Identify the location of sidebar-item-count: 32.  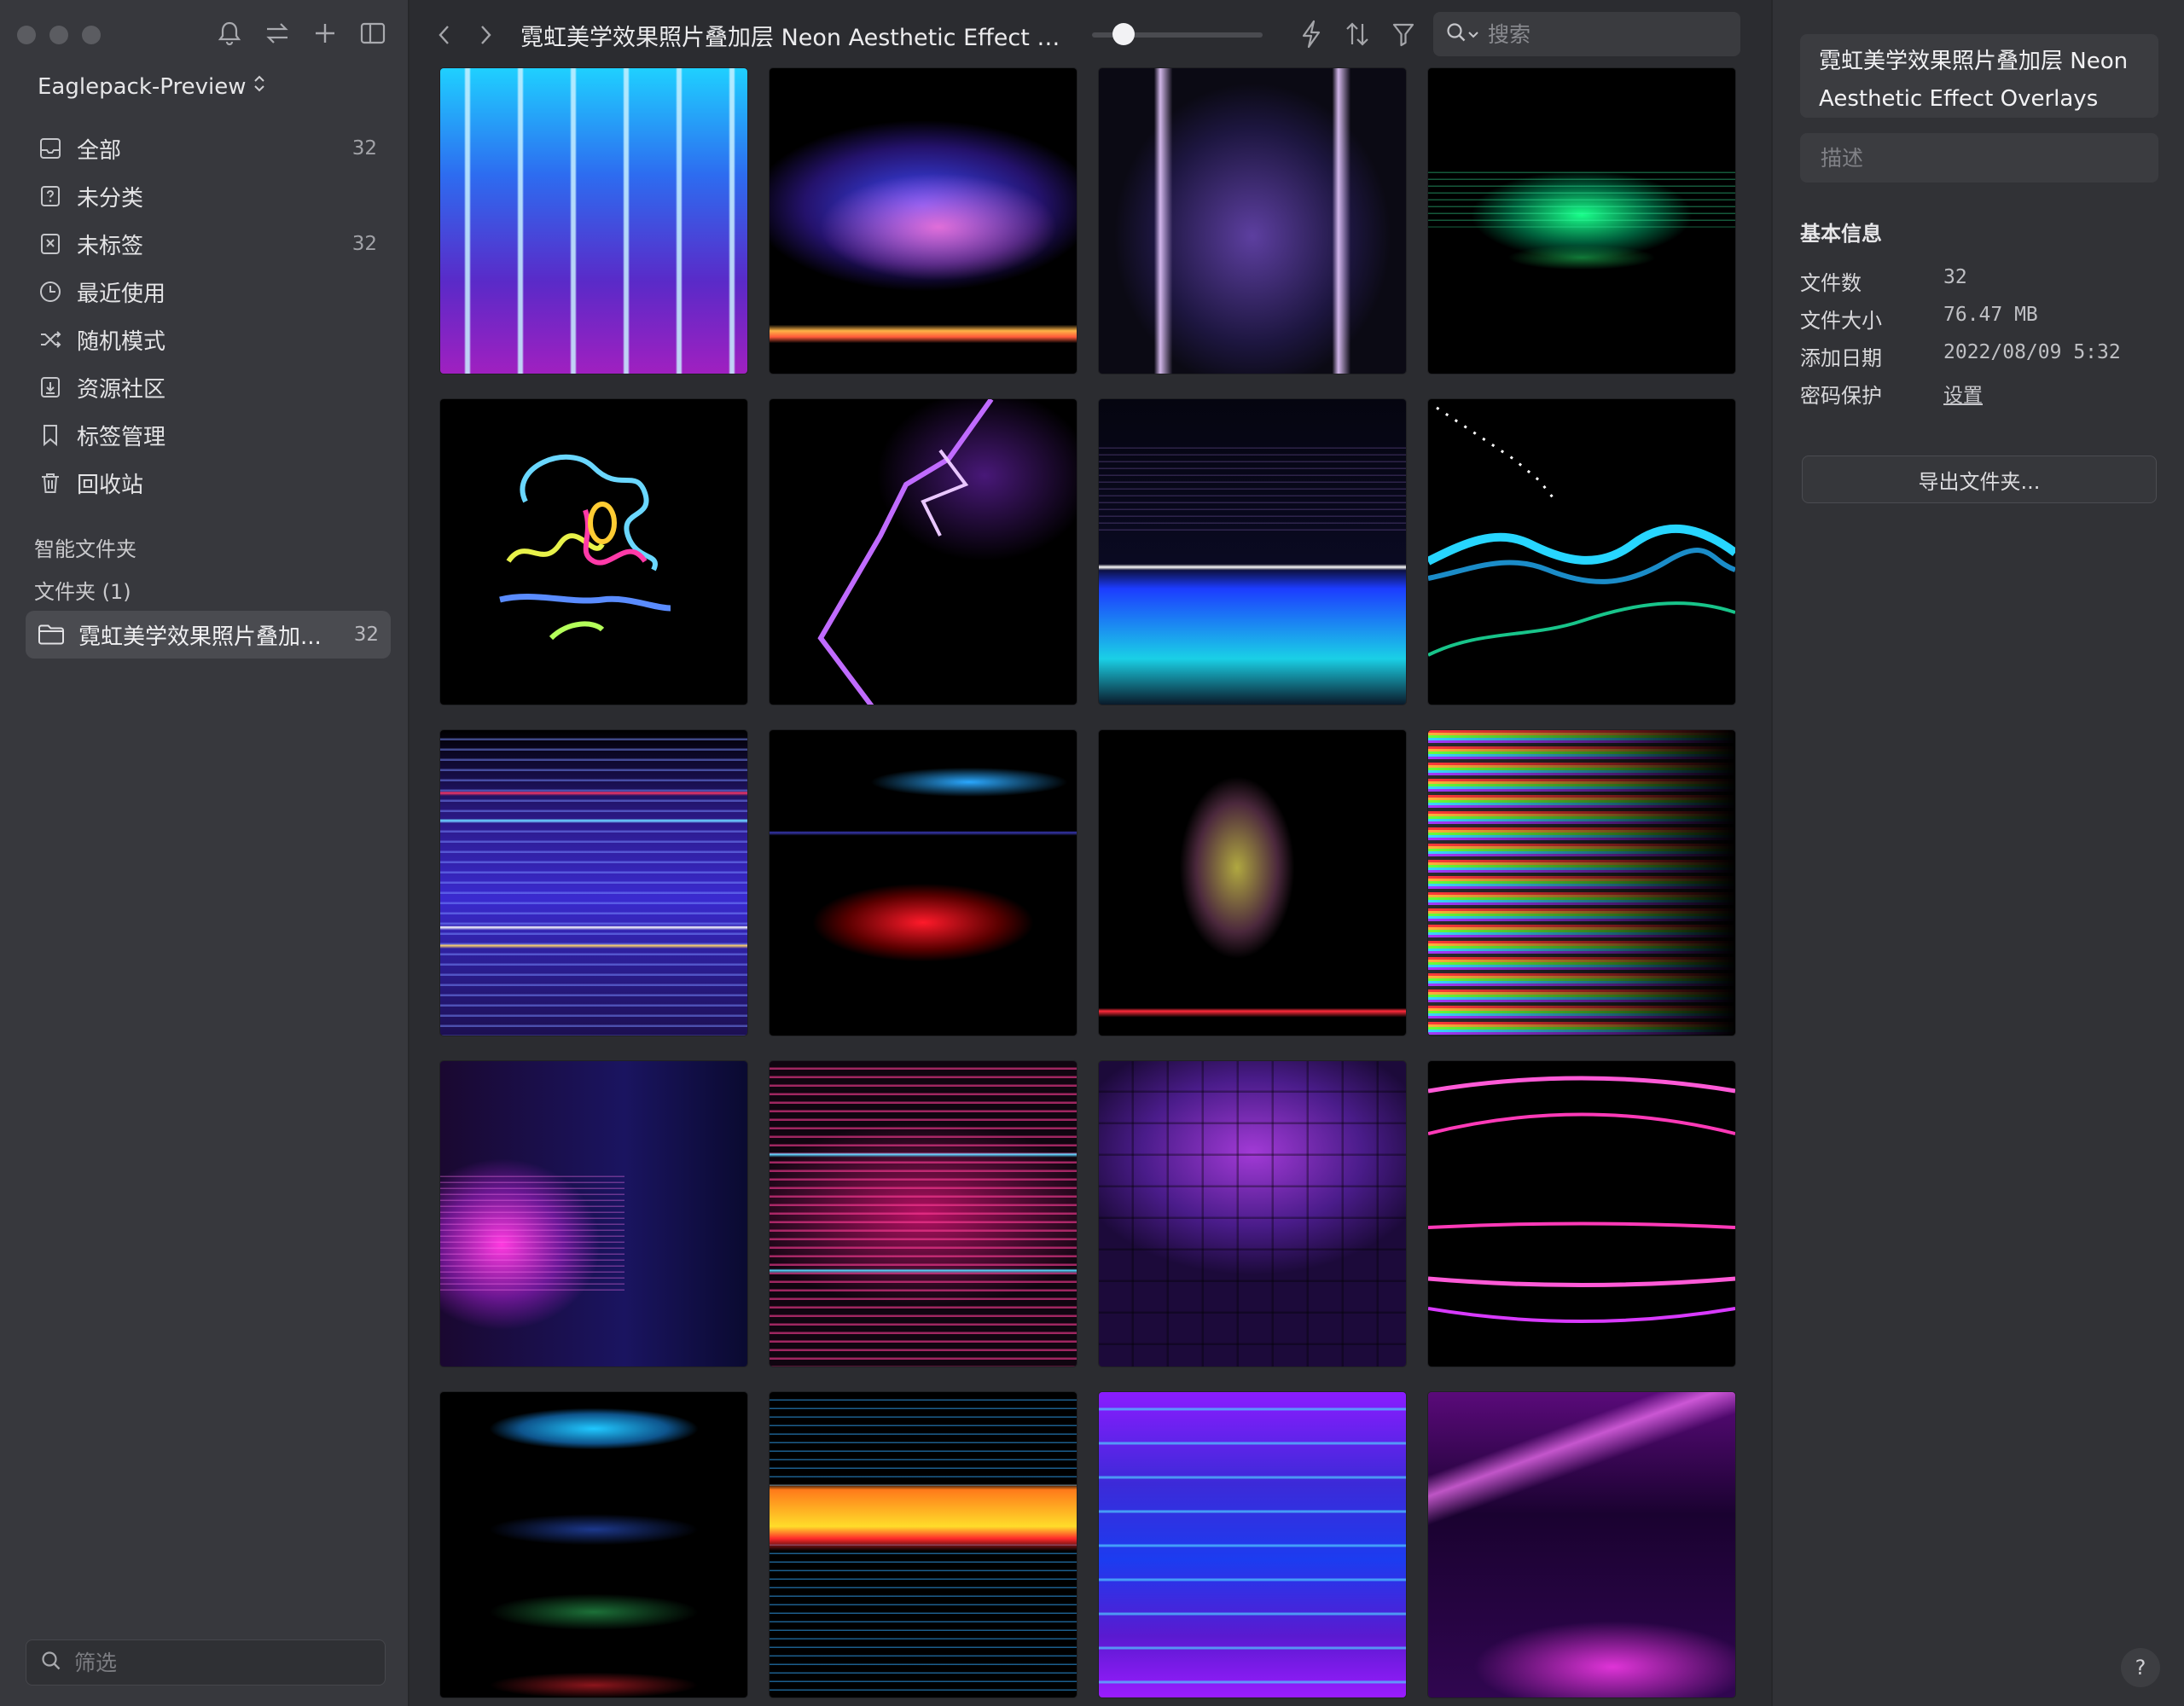
(364, 149).